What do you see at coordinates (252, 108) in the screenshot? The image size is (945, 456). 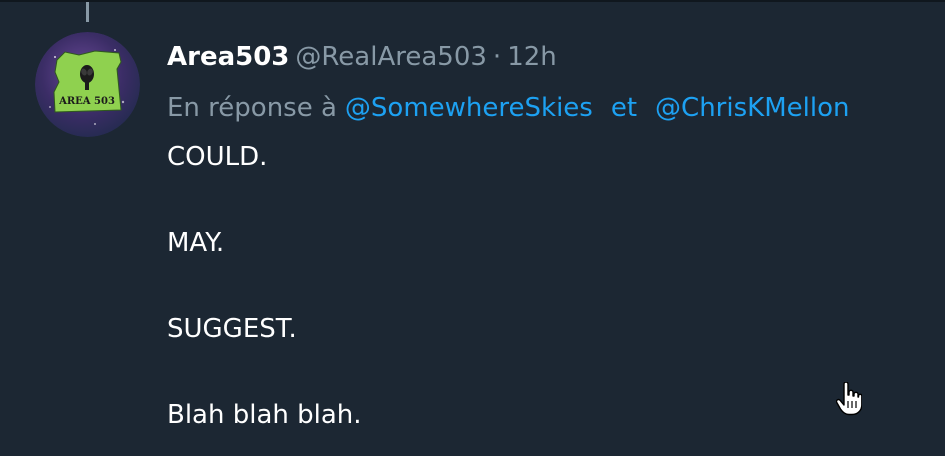 I see `reply-prefix: En réponse à` at bounding box center [252, 108].